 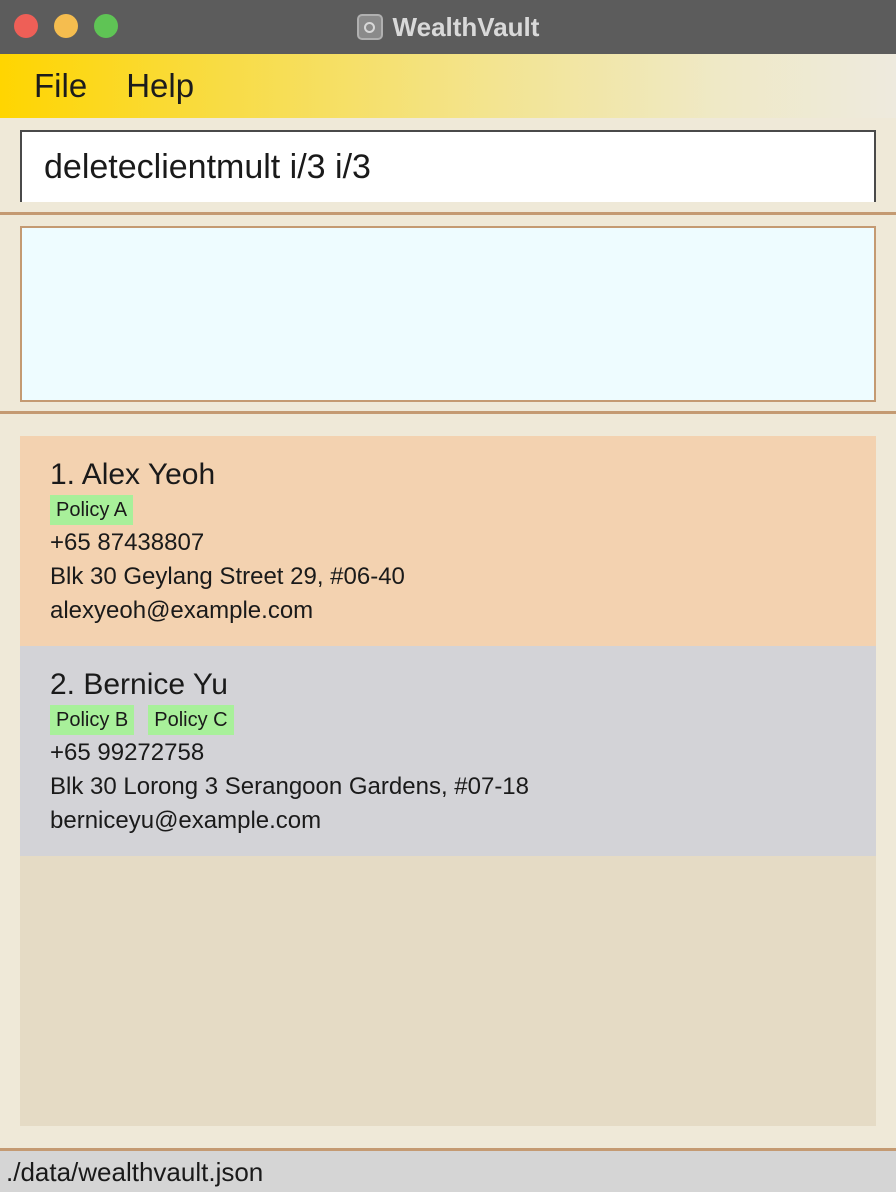 What do you see at coordinates (448, 314) in the screenshot?
I see `result-display` at bounding box center [448, 314].